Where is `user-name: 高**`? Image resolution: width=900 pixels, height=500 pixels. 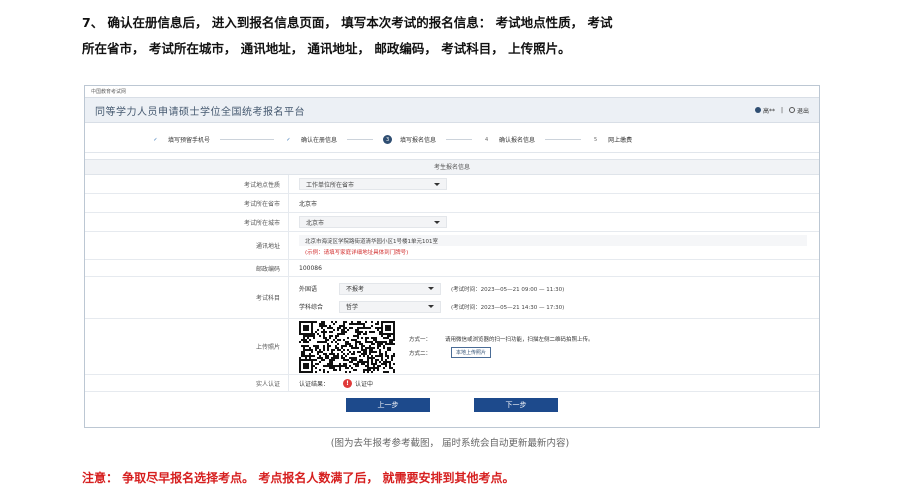
user-name: 高** is located at coordinates (769, 110).